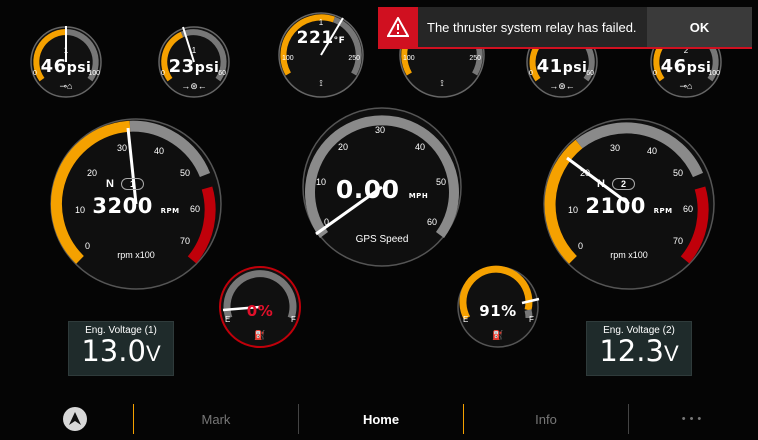  What do you see at coordinates (382, 239) in the screenshot?
I see `speed-caption: GPS Speed` at bounding box center [382, 239].